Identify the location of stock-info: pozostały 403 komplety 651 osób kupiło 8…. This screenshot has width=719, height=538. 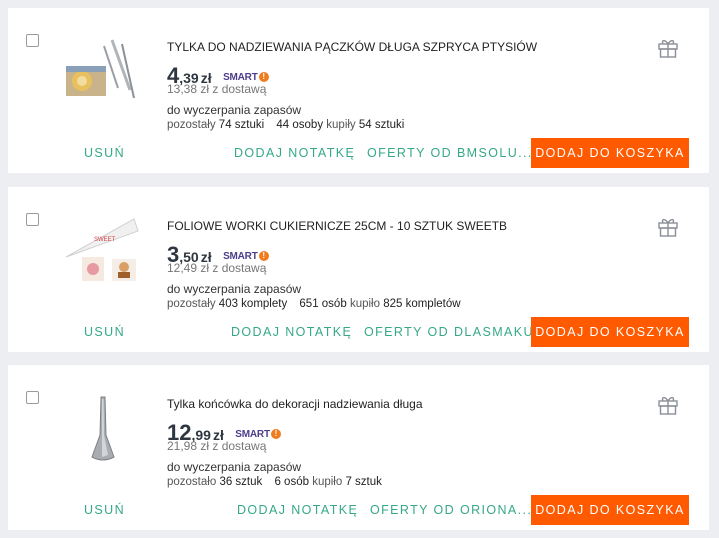
(314, 304).